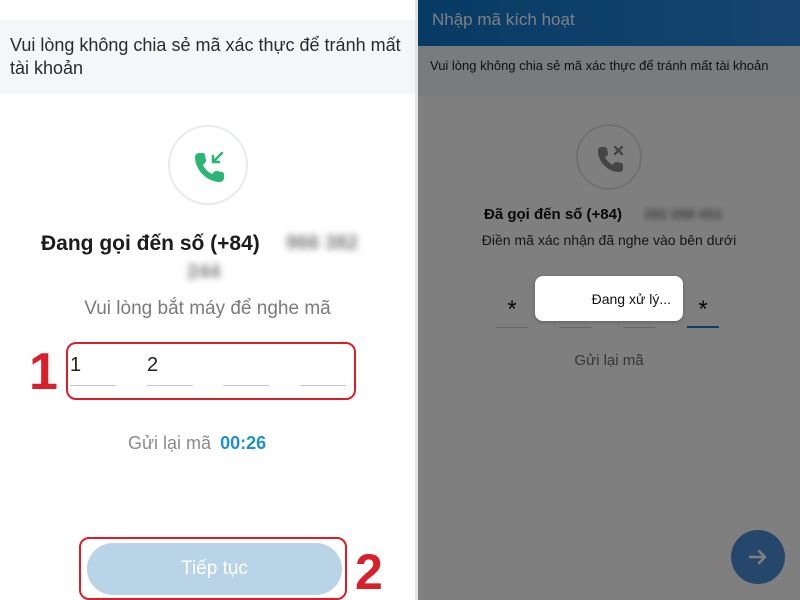 The image size is (800, 600). I want to click on otp-digit-1-value: 1, so click(76, 365).